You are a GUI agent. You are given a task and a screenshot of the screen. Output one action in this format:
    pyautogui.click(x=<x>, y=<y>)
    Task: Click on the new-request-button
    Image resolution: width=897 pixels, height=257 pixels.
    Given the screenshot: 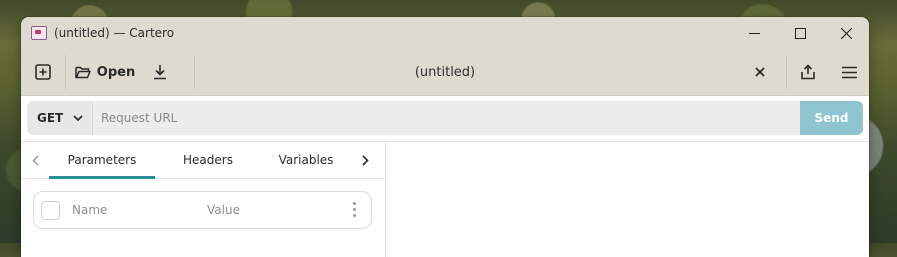 What is the action you would take?
    pyautogui.click(x=43, y=72)
    